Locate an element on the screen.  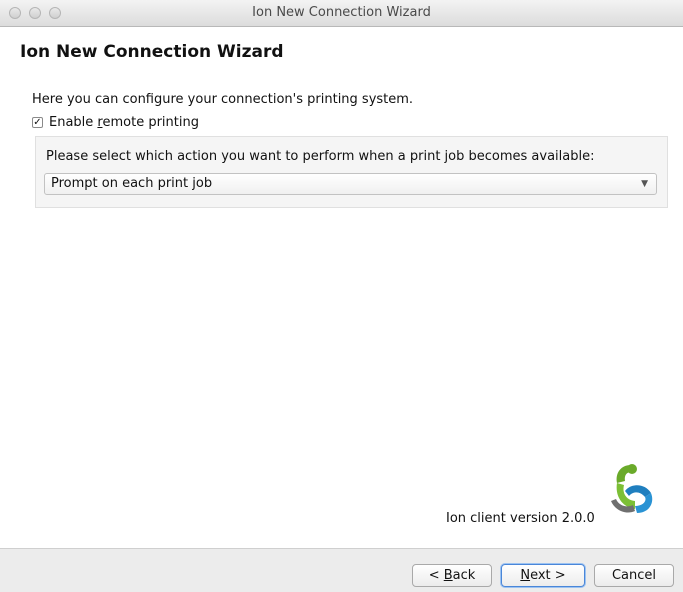
checkmark-icon: ✓ is located at coordinates (37, 122).